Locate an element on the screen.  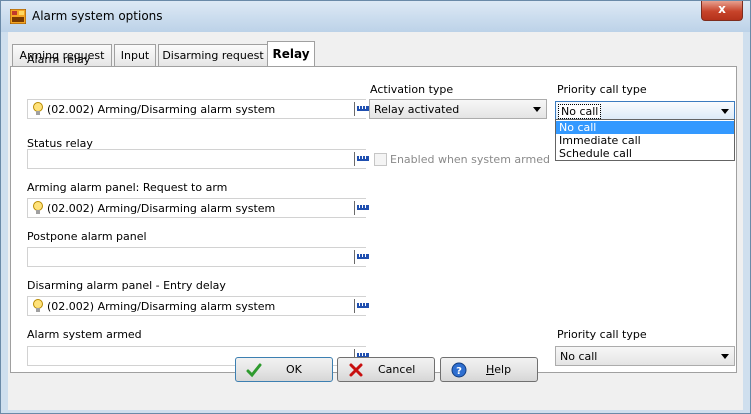
priority-call-type-dropdown: No call Immediate call Schedule call is located at coordinates (645, 140).